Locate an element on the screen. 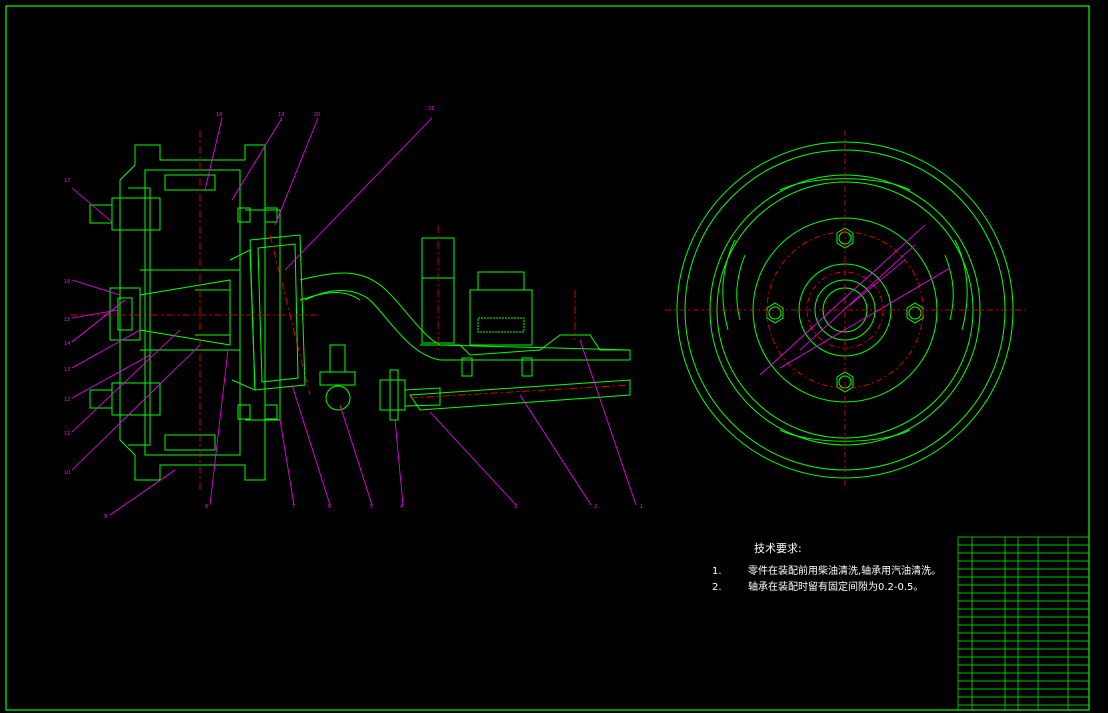 The width and height of the screenshot is (1108, 713). callout-3: 3 is located at coordinates (515, 507).